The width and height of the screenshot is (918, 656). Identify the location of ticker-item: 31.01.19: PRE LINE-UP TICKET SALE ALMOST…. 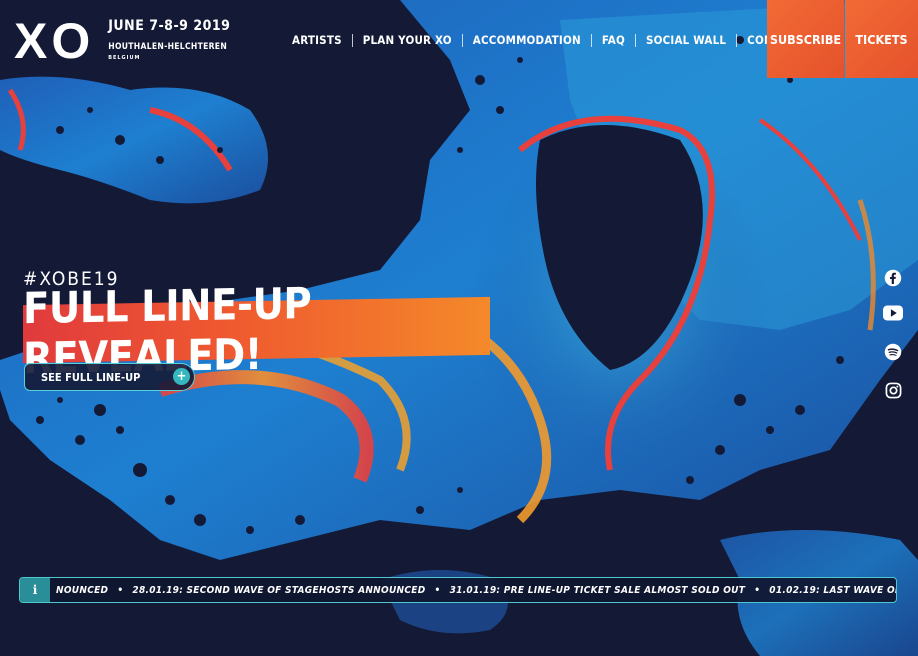
(598, 590).